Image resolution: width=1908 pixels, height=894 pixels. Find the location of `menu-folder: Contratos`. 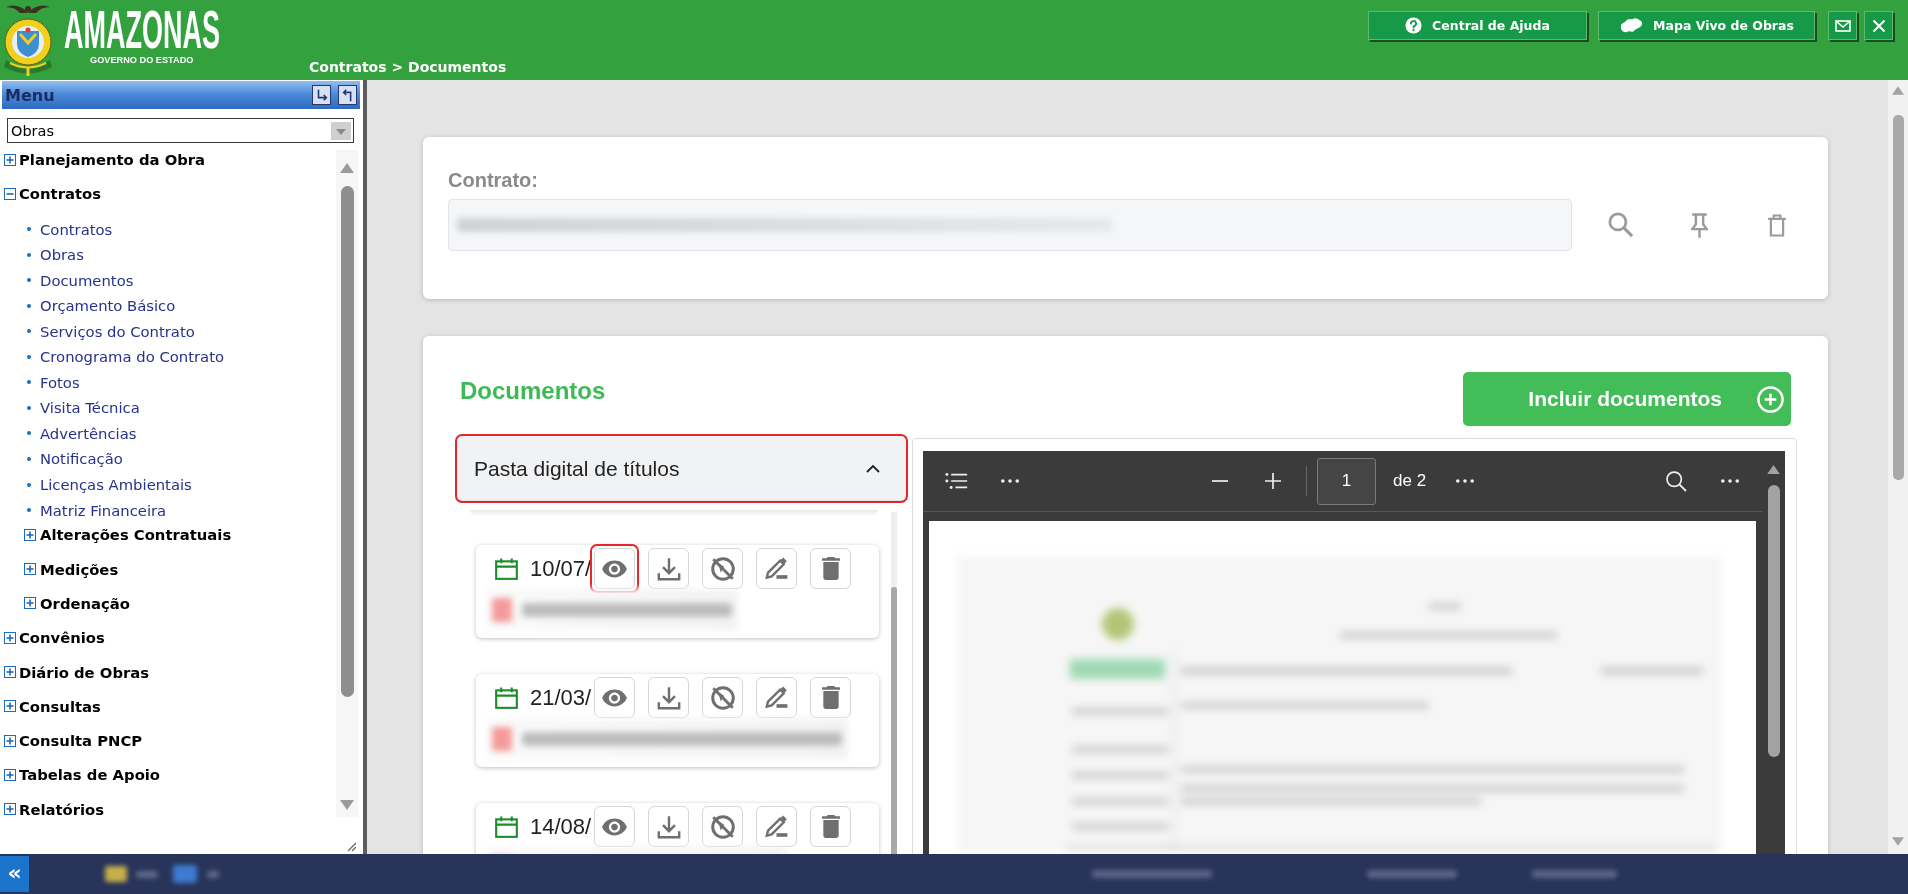

menu-folder: Contratos is located at coordinates (168, 194).